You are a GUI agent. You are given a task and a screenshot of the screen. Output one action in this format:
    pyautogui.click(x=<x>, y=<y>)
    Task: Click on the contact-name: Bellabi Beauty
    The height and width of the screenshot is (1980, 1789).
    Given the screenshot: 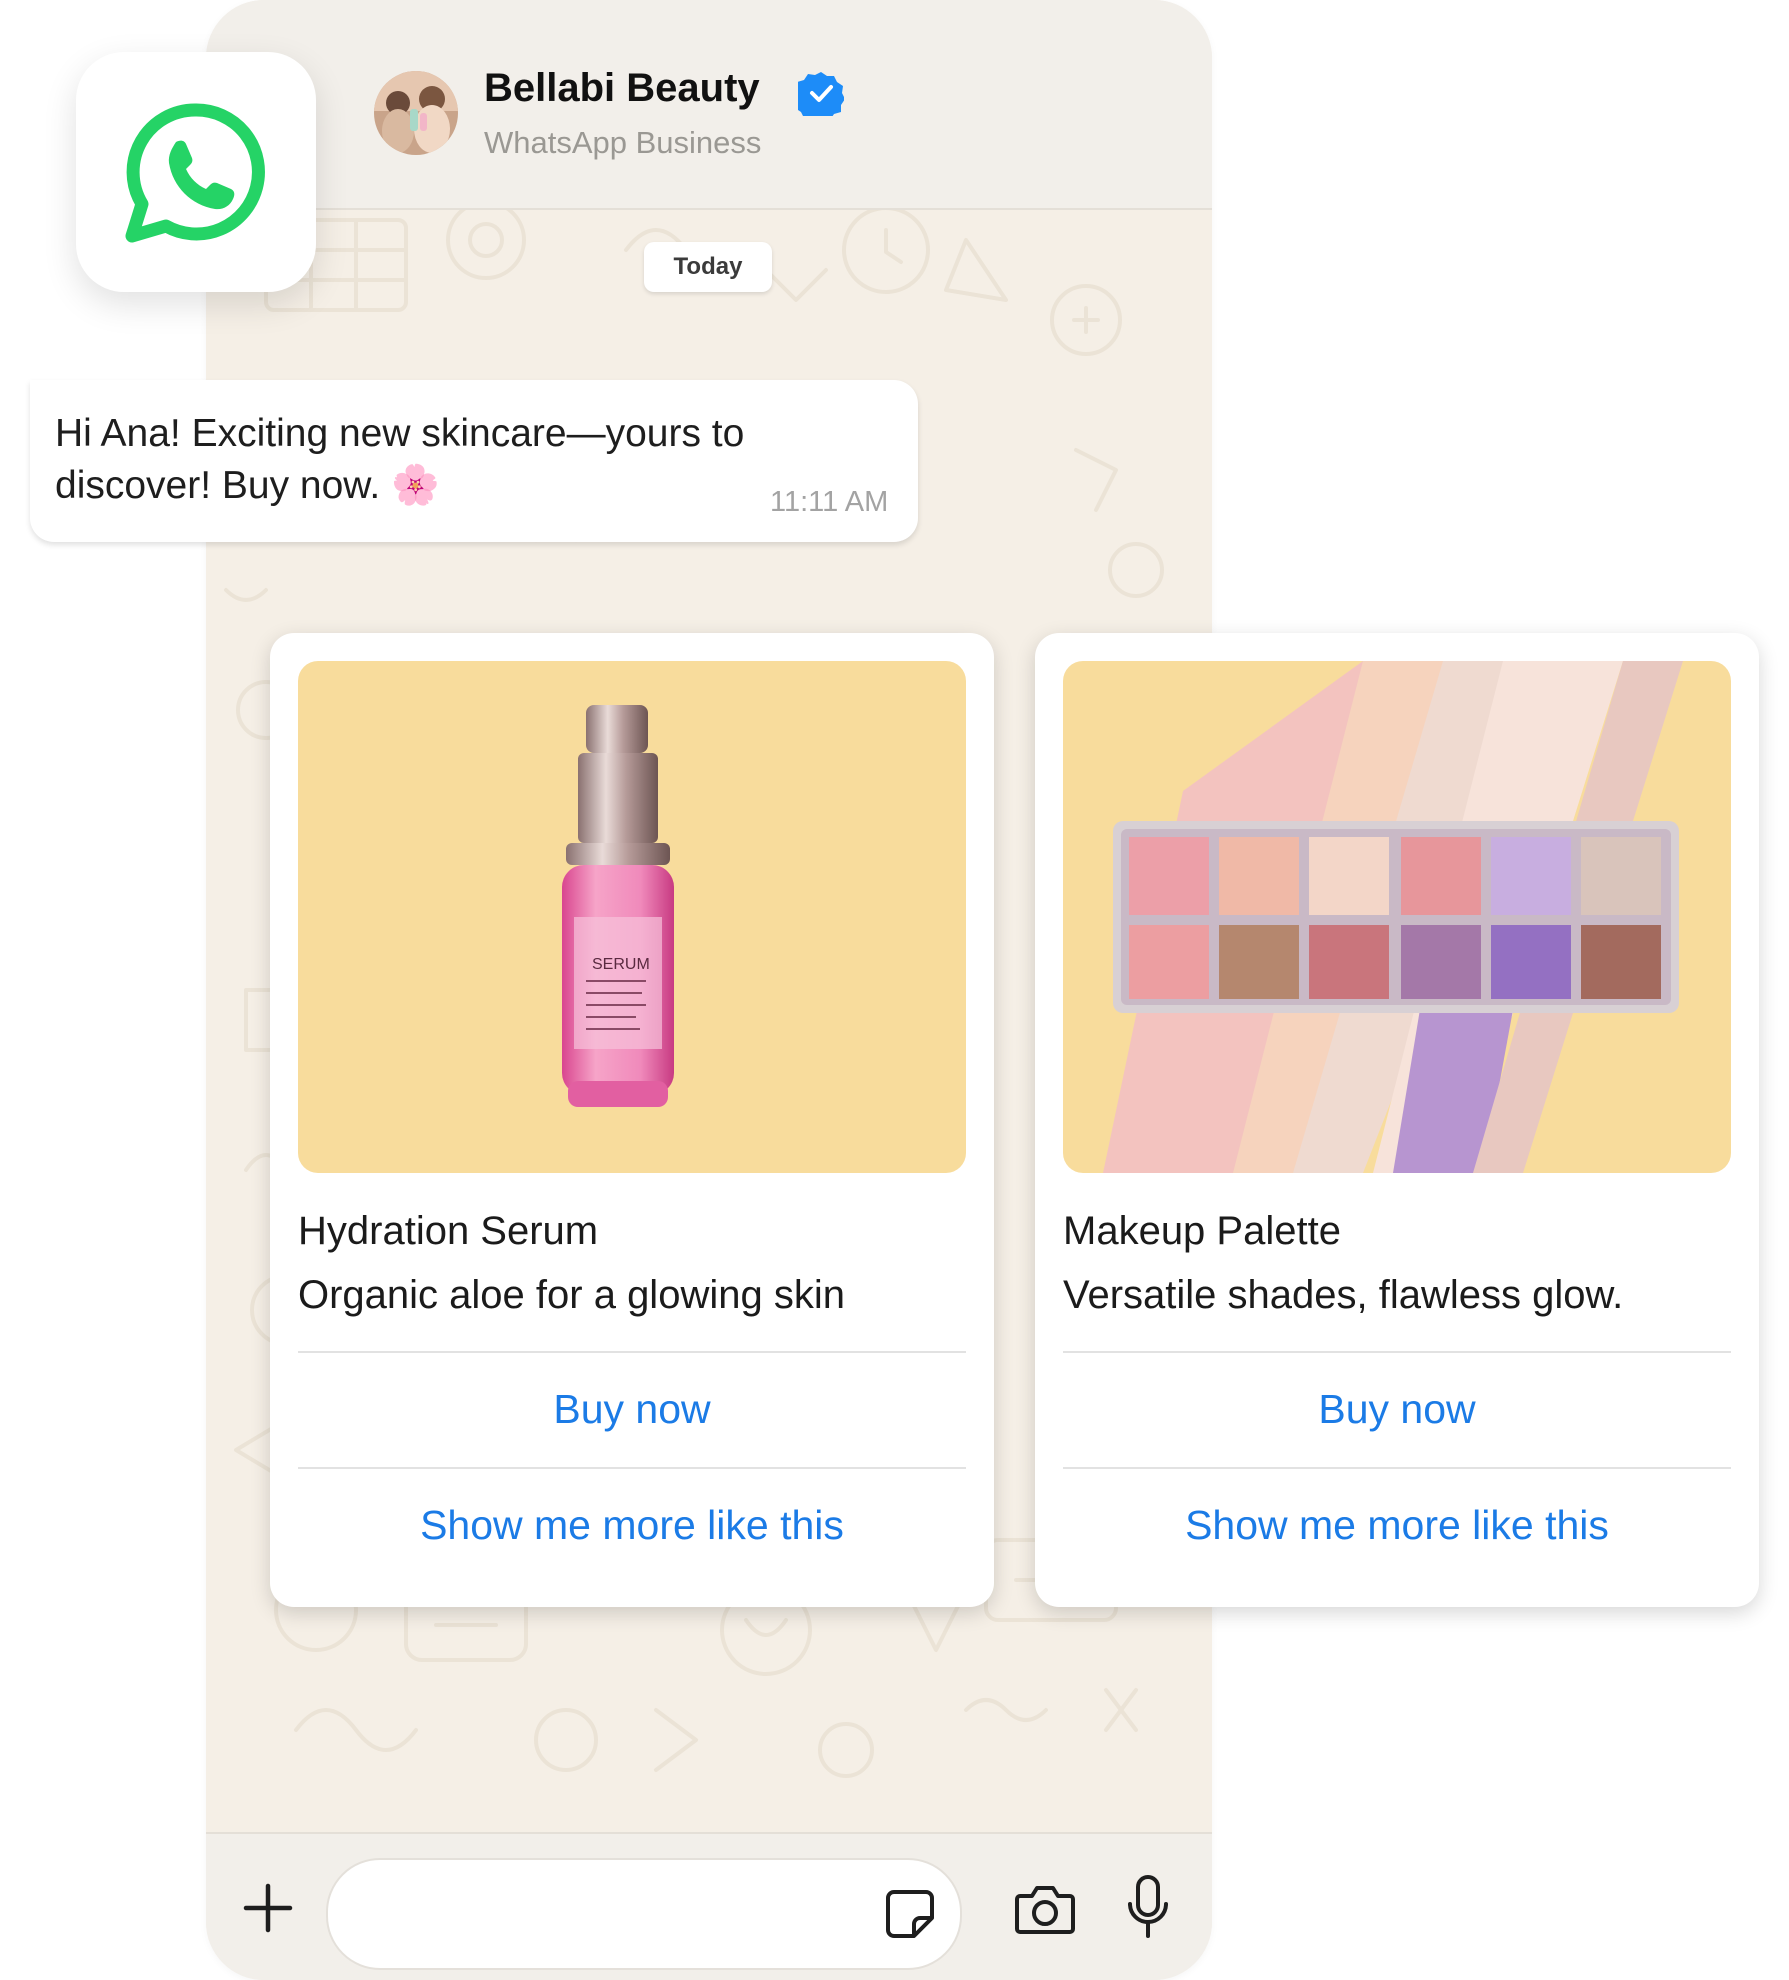 What is the action you would take?
    pyautogui.click(x=622, y=88)
    